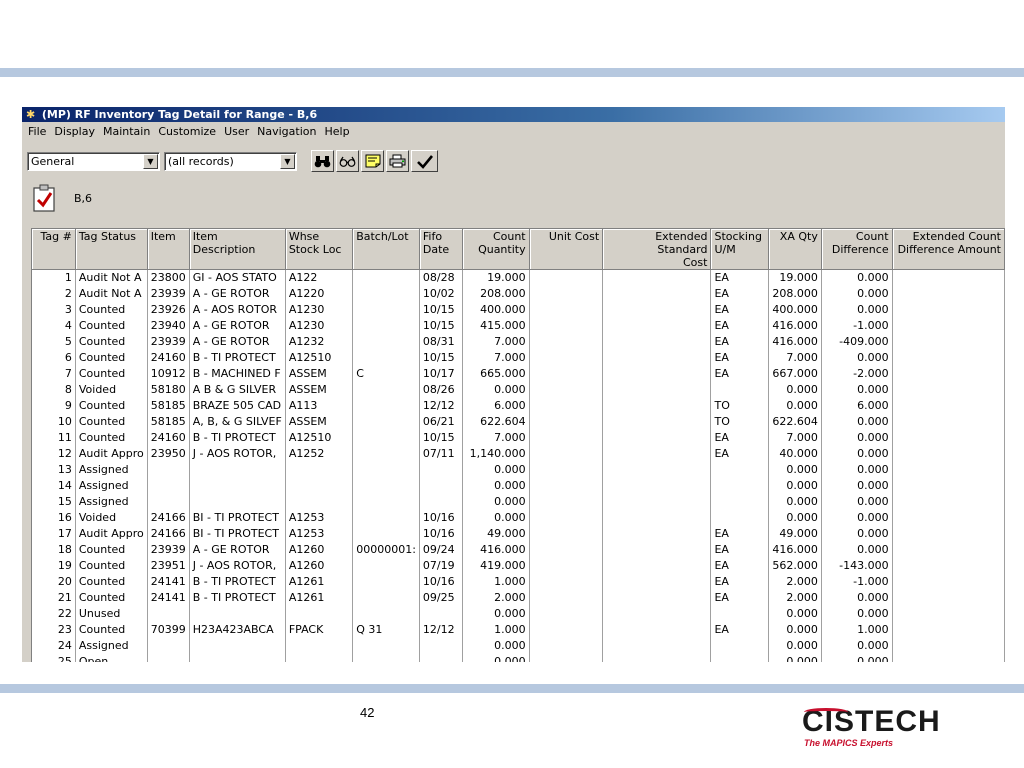 Image resolution: width=1024 pixels, height=768 pixels. I want to click on cell-item: 23950, so click(168, 454).